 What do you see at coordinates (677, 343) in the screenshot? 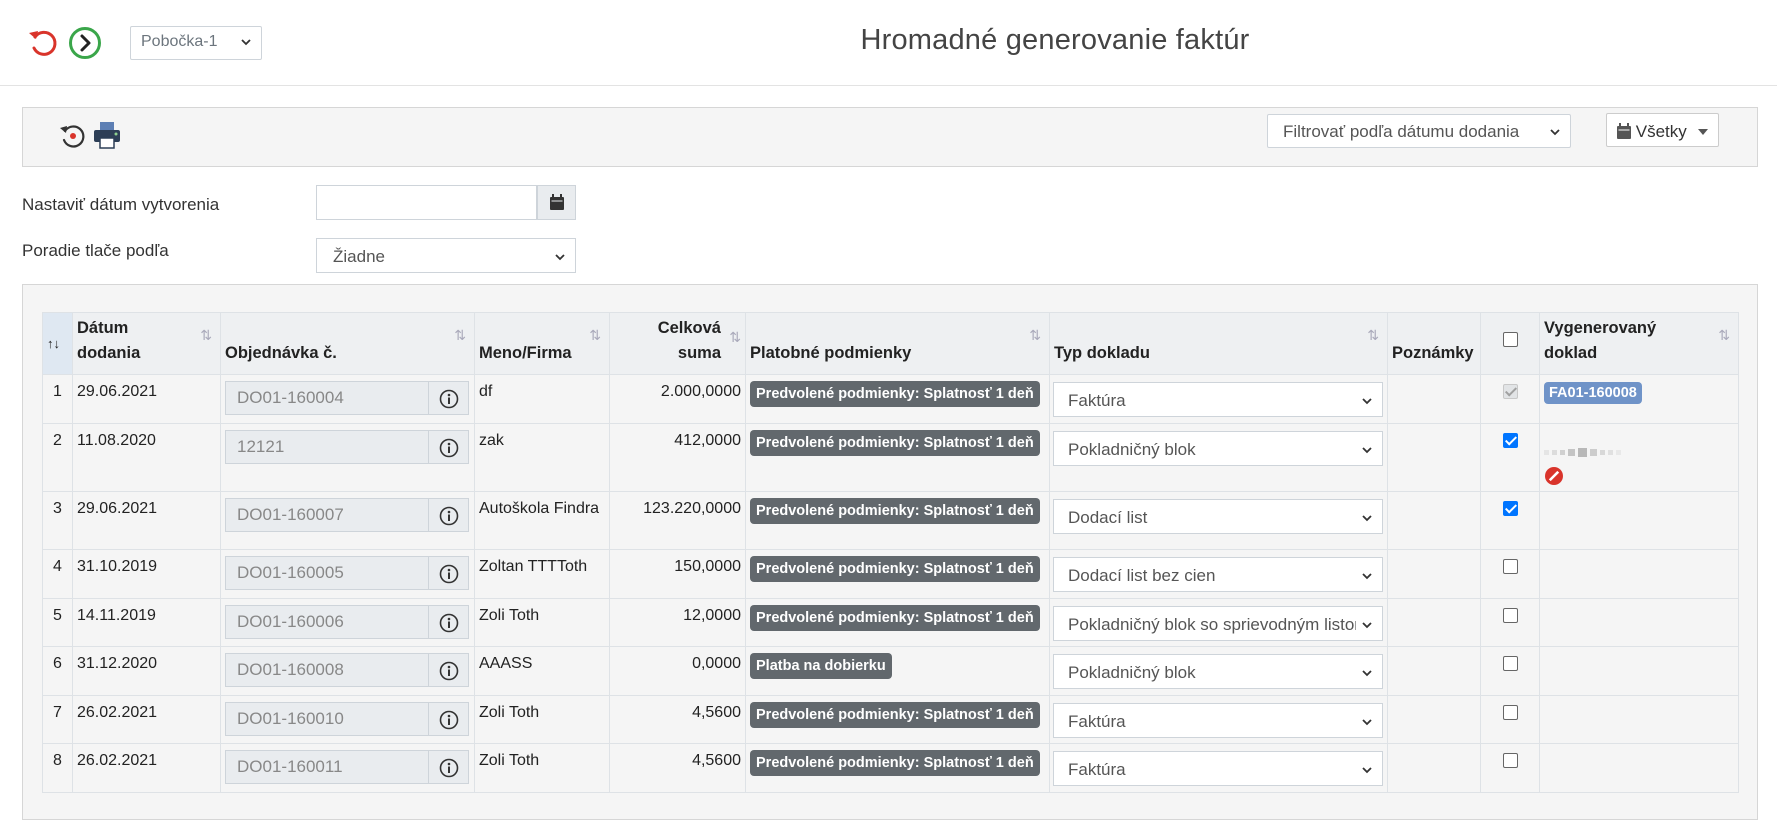
I see `column-header-total: Celková suma ⇅` at bounding box center [677, 343].